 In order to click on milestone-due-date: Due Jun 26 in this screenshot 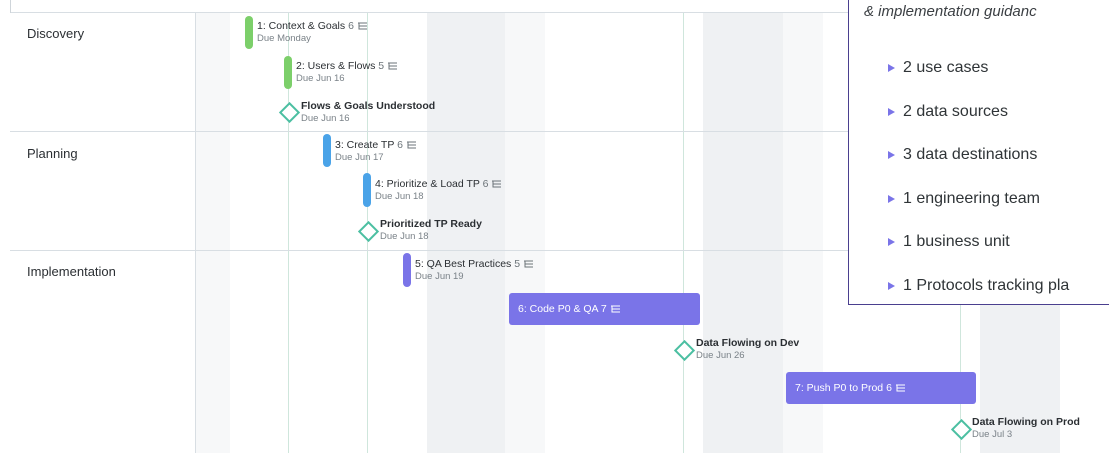, I will do `click(720, 355)`.